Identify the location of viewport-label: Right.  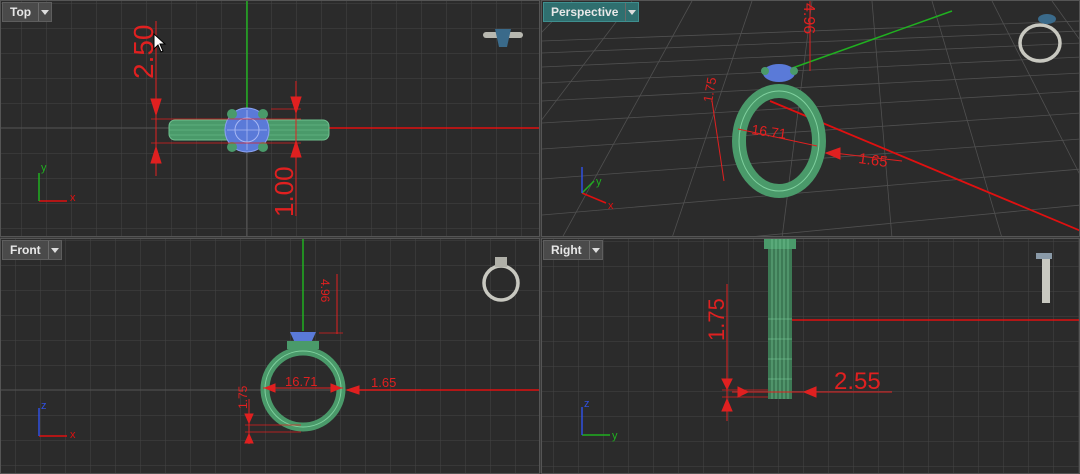
(566, 250).